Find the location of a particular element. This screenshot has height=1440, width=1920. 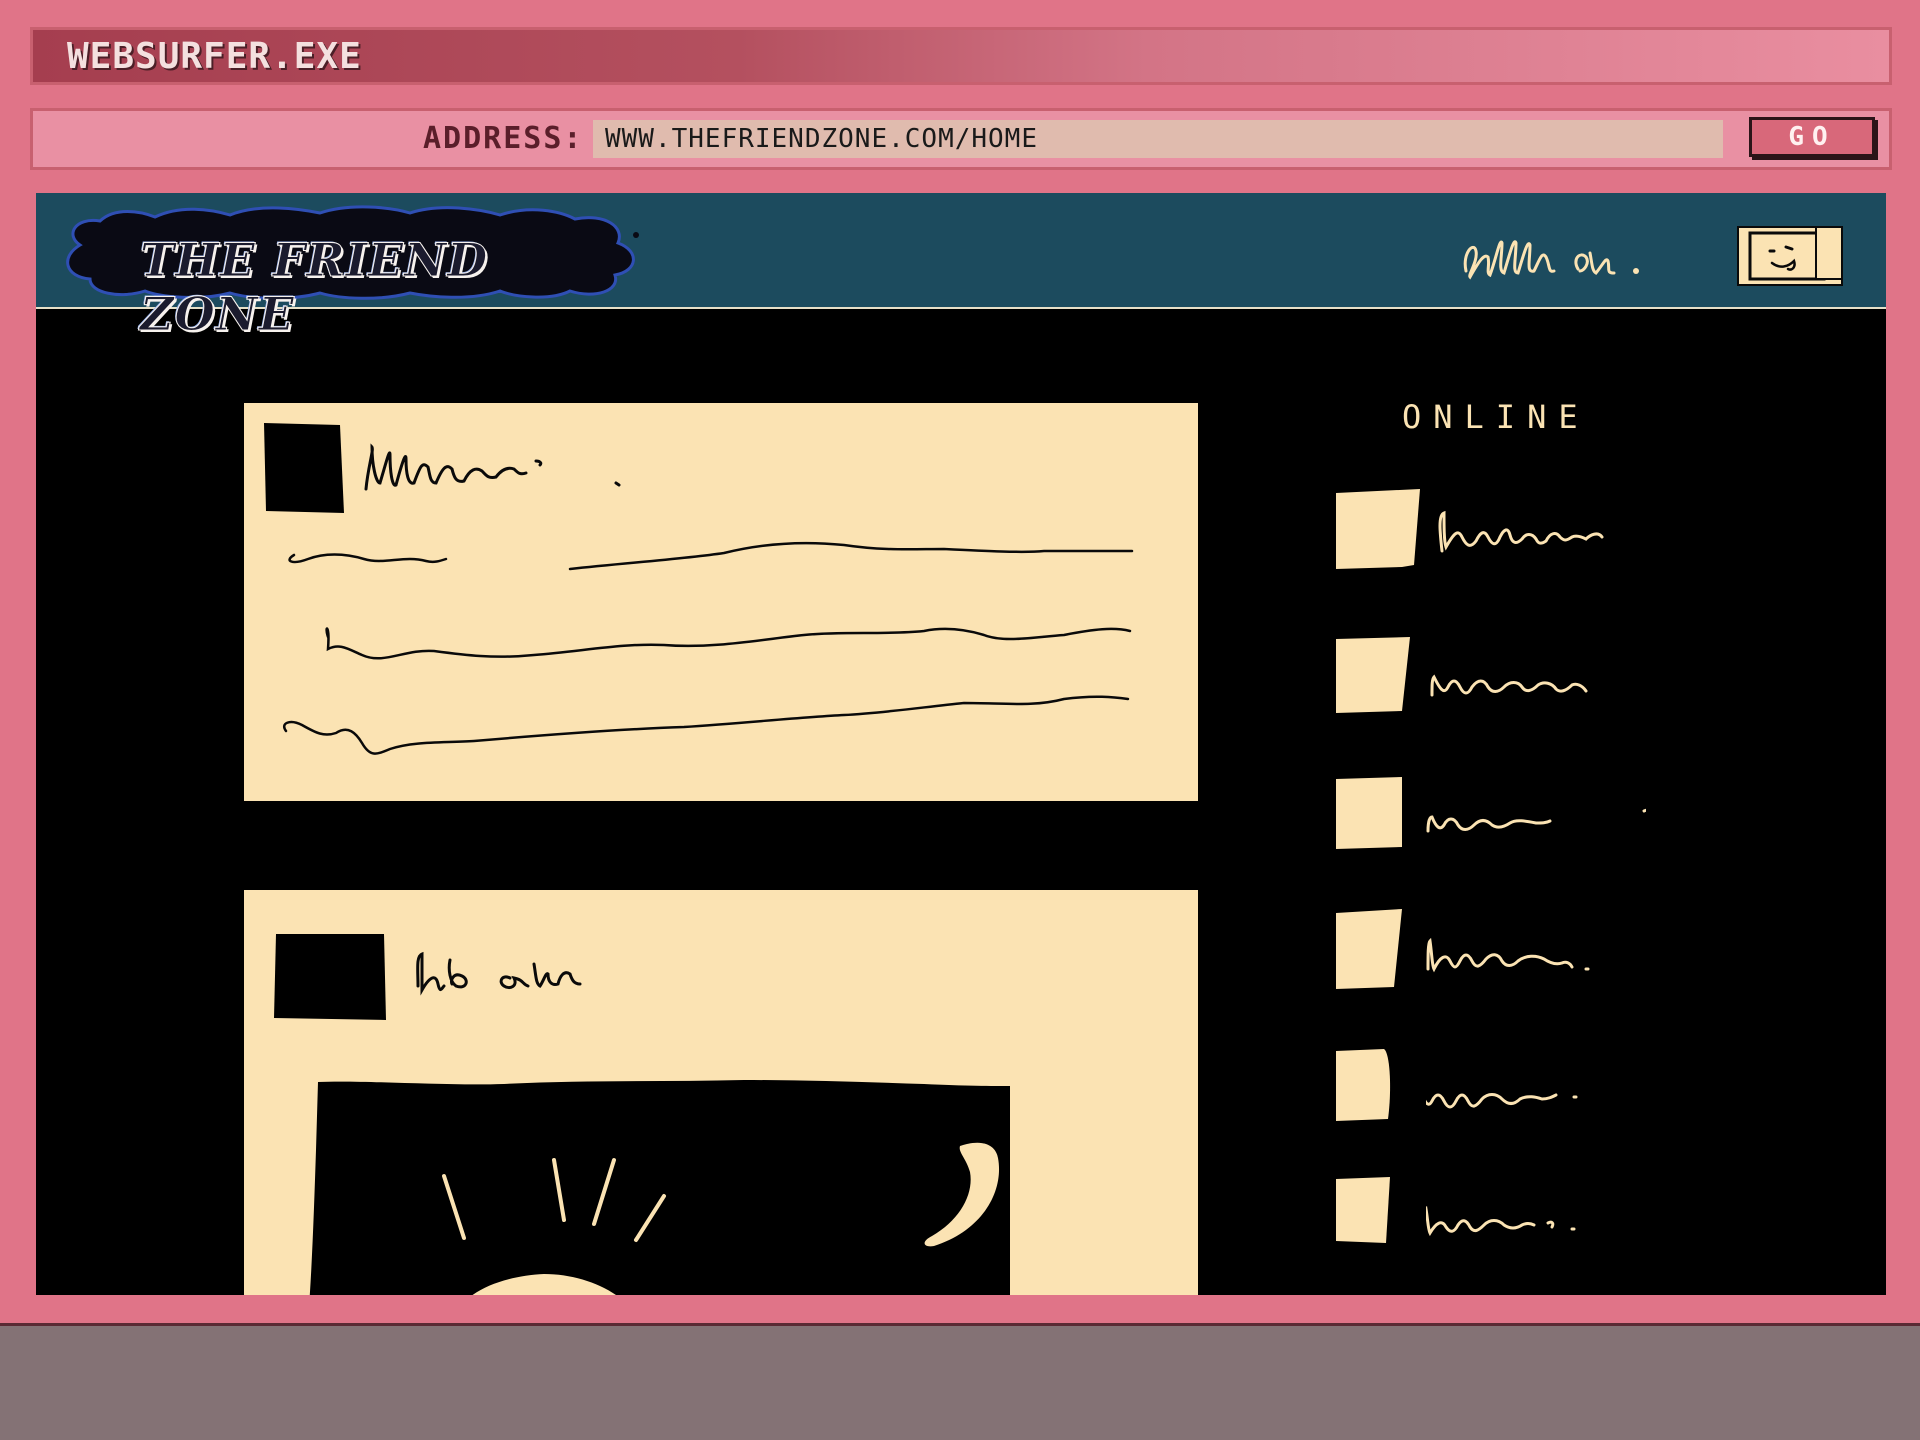

address-bar: ADDRESS: GO is located at coordinates (961, 139).